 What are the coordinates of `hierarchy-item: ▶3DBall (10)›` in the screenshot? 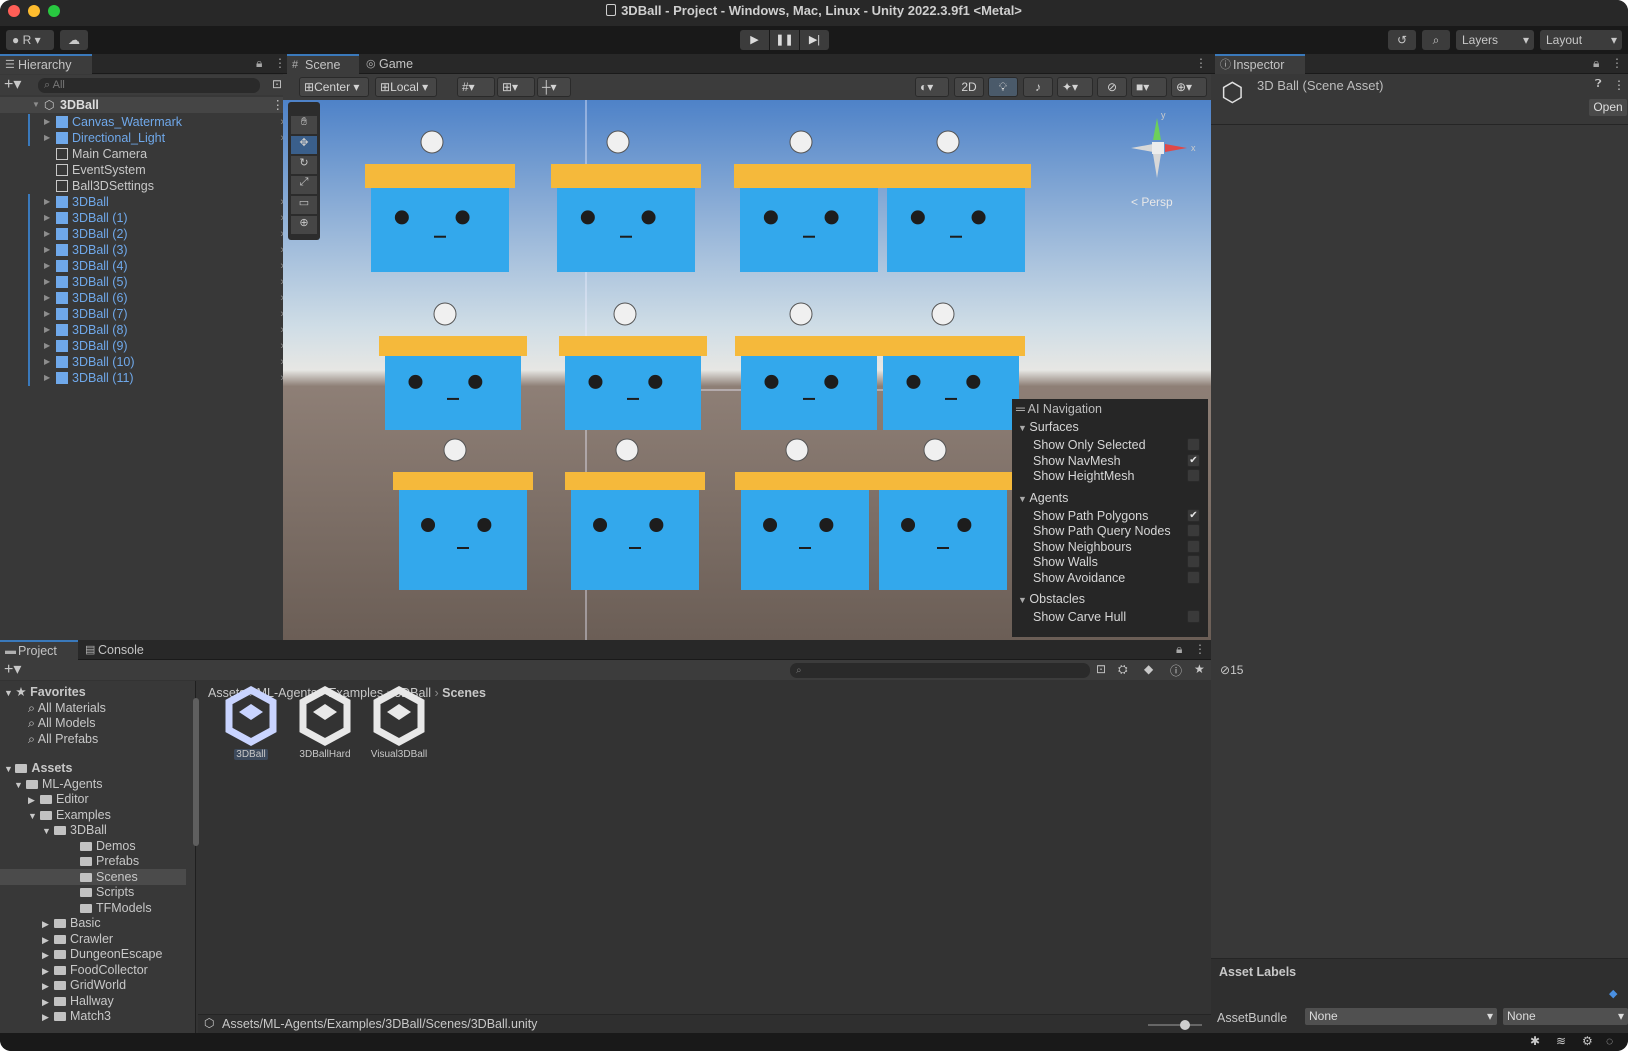 It's located at (146, 362).